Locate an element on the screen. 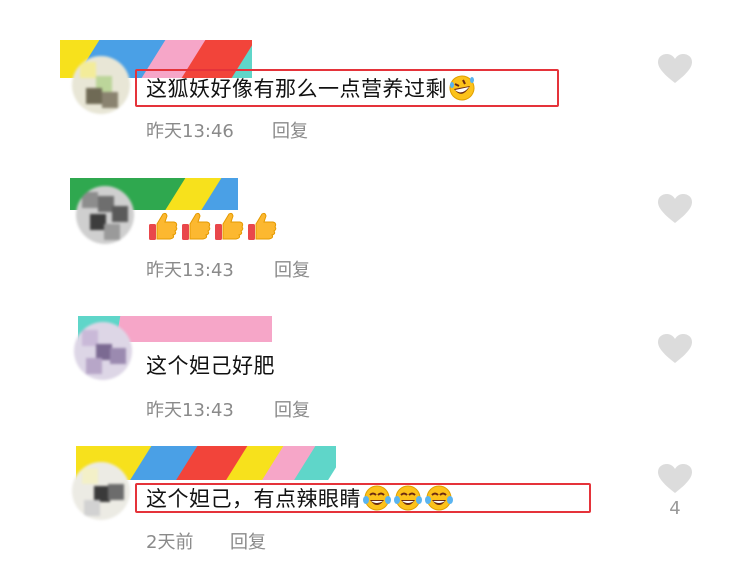  comment-time: 昨天13:46 is located at coordinates (190, 131).